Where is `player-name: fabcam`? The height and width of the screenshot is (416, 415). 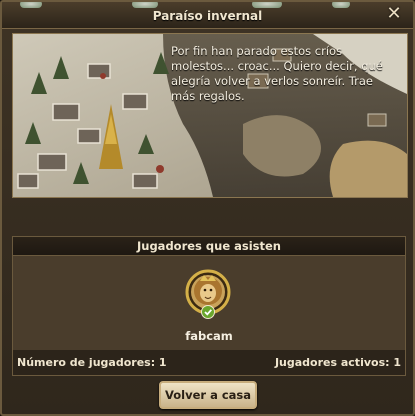 player-name: fabcam is located at coordinates (209, 336).